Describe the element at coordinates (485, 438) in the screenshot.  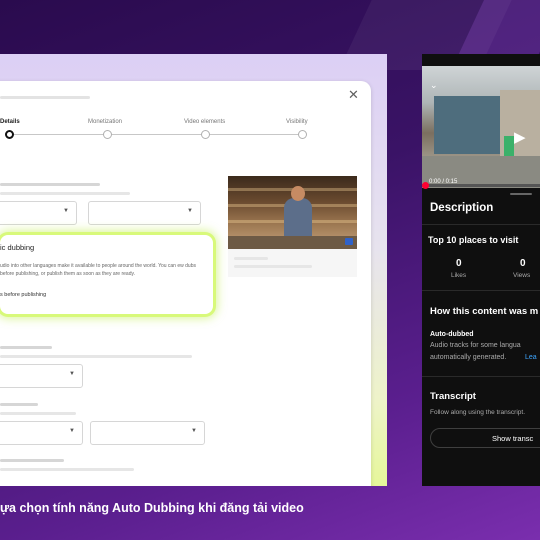
I see `show-transcript-button: Show transc` at that location.